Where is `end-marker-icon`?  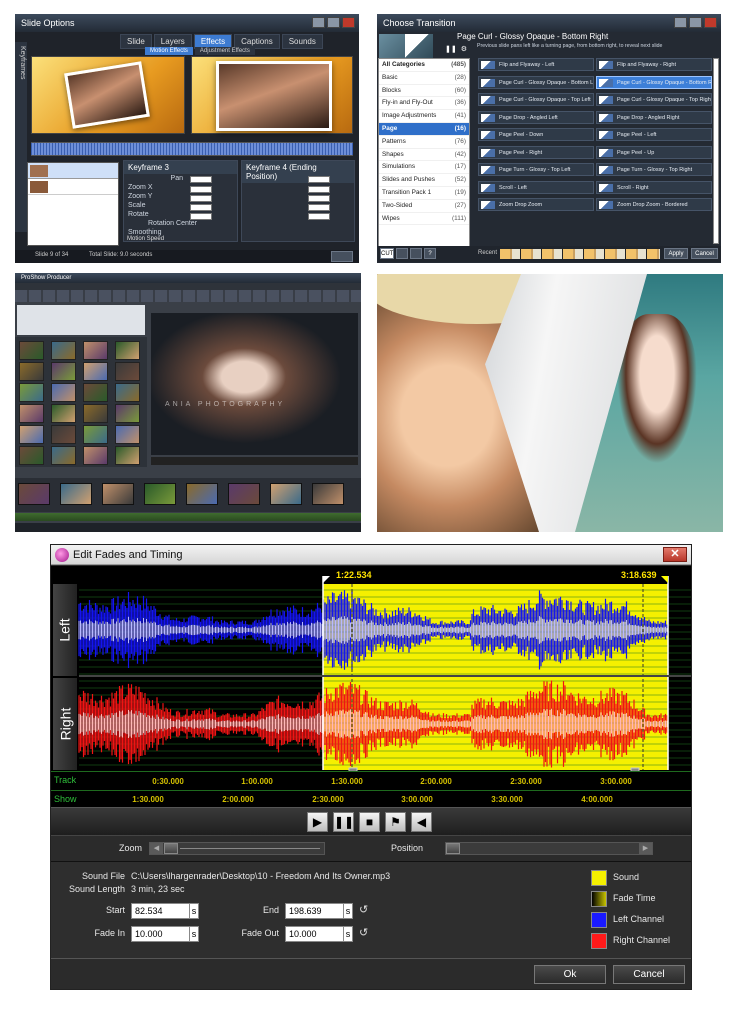 end-marker-icon is located at coordinates (664, 579).